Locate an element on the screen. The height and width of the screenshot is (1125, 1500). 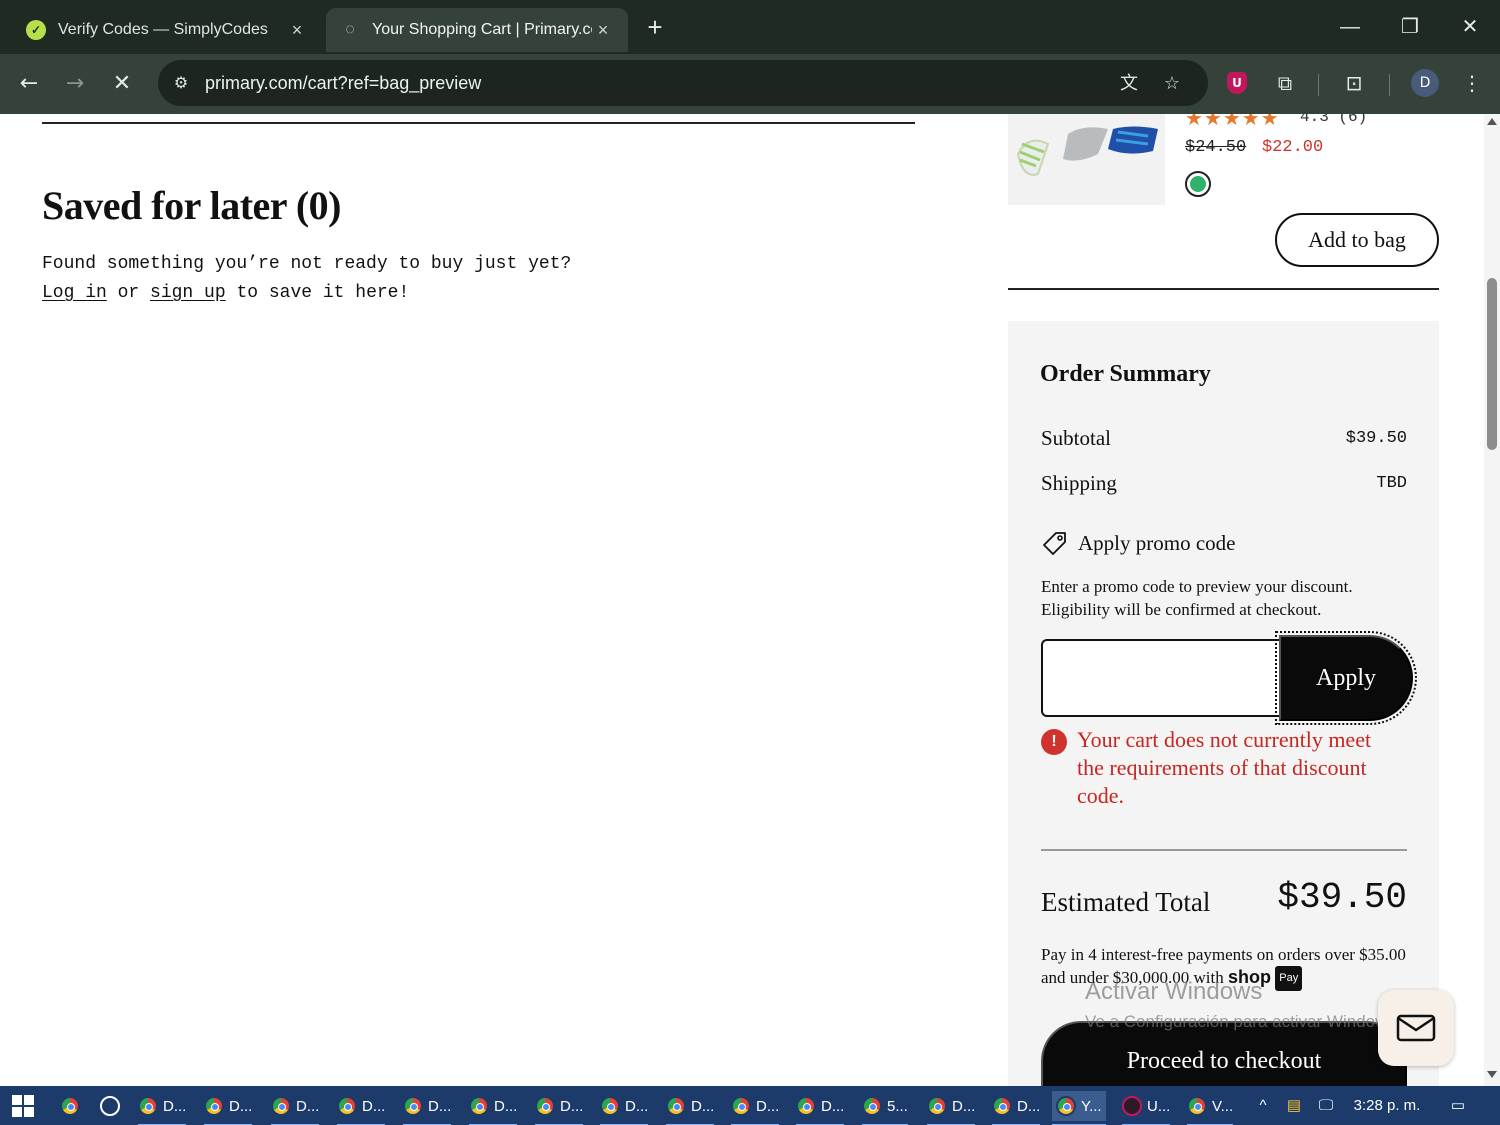
signup-link: sign up is located at coordinates (188, 293).